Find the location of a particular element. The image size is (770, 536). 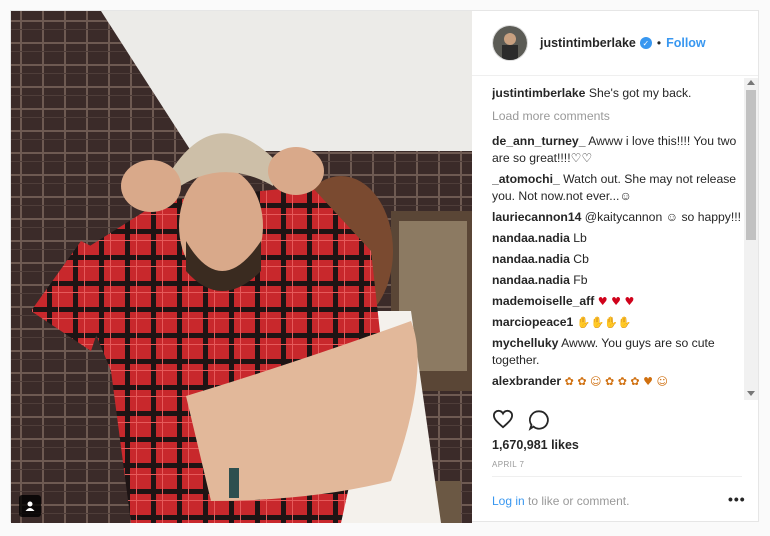

scroll-down-arrow-icon is located at coordinates (751, 393).